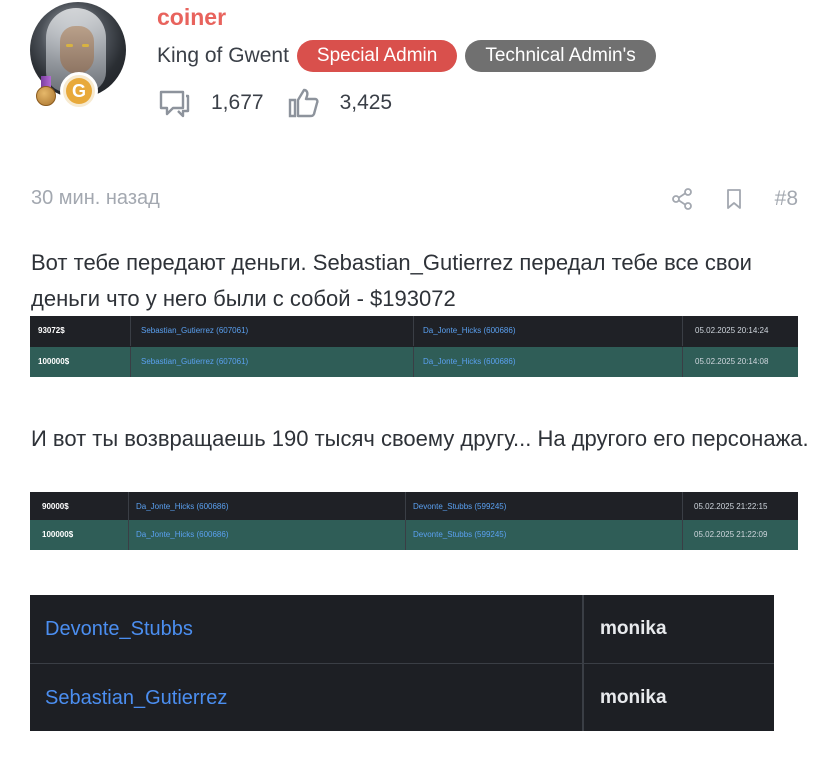 The height and width of the screenshot is (766, 828). I want to click on technical-admin-badge: Technical Admin's, so click(560, 56).